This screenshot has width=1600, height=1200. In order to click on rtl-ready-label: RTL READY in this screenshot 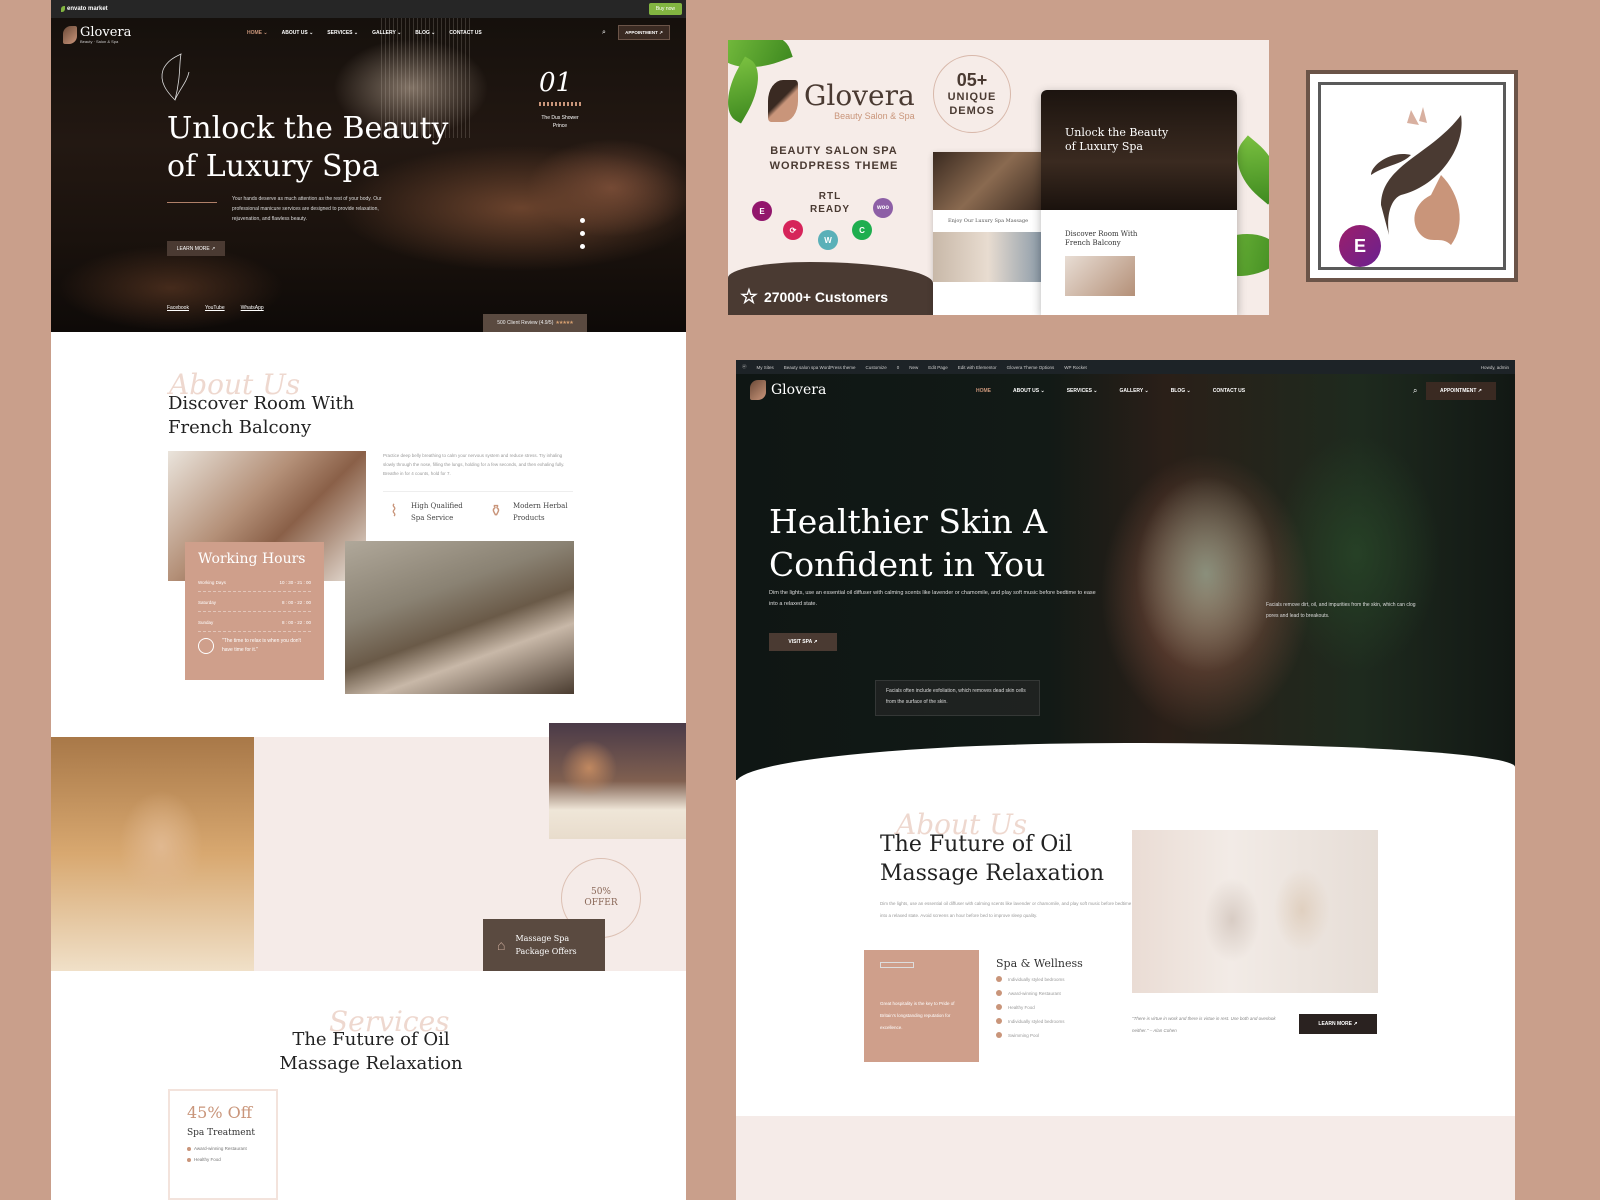, I will do `click(830, 203)`.